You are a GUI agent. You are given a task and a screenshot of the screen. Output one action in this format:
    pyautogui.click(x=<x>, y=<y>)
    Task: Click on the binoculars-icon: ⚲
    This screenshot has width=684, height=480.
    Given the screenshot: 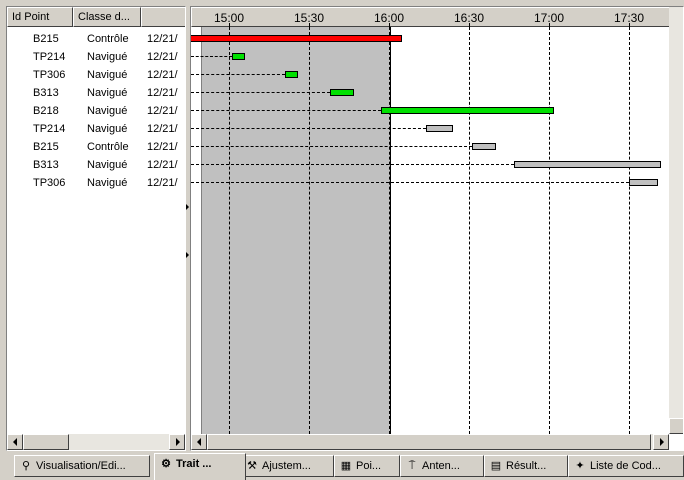 What is the action you would take?
    pyautogui.click(x=26, y=466)
    